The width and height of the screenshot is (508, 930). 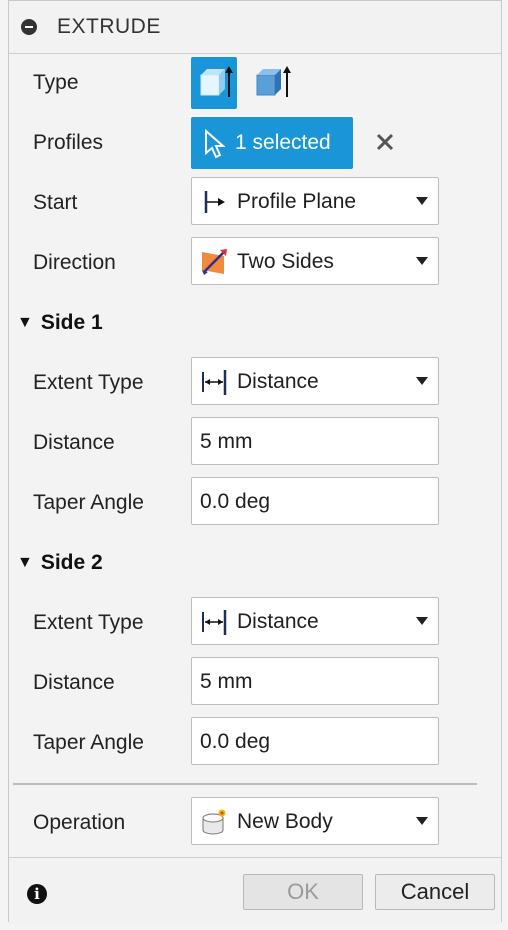 I want to click on thin-extrude-icon, so click(x=273, y=81).